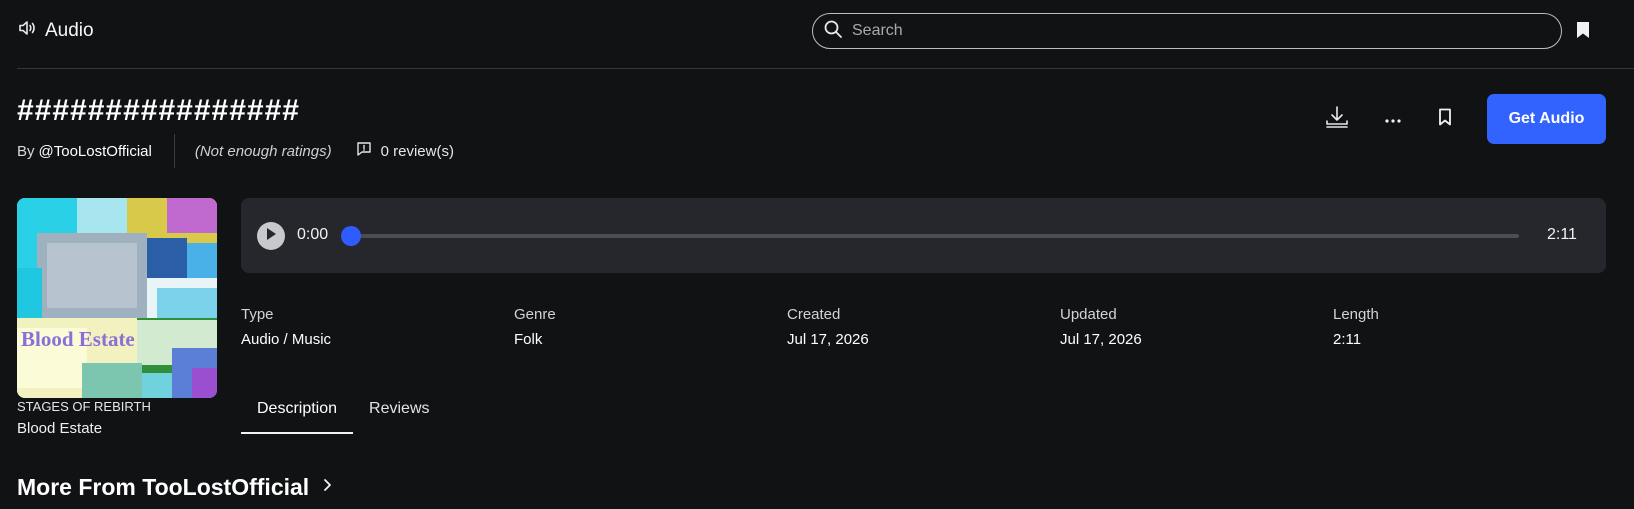  What do you see at coordinates (313, 234) in the screenshot?
I see `current-time: 0:00` at bounding box center [313, 234].